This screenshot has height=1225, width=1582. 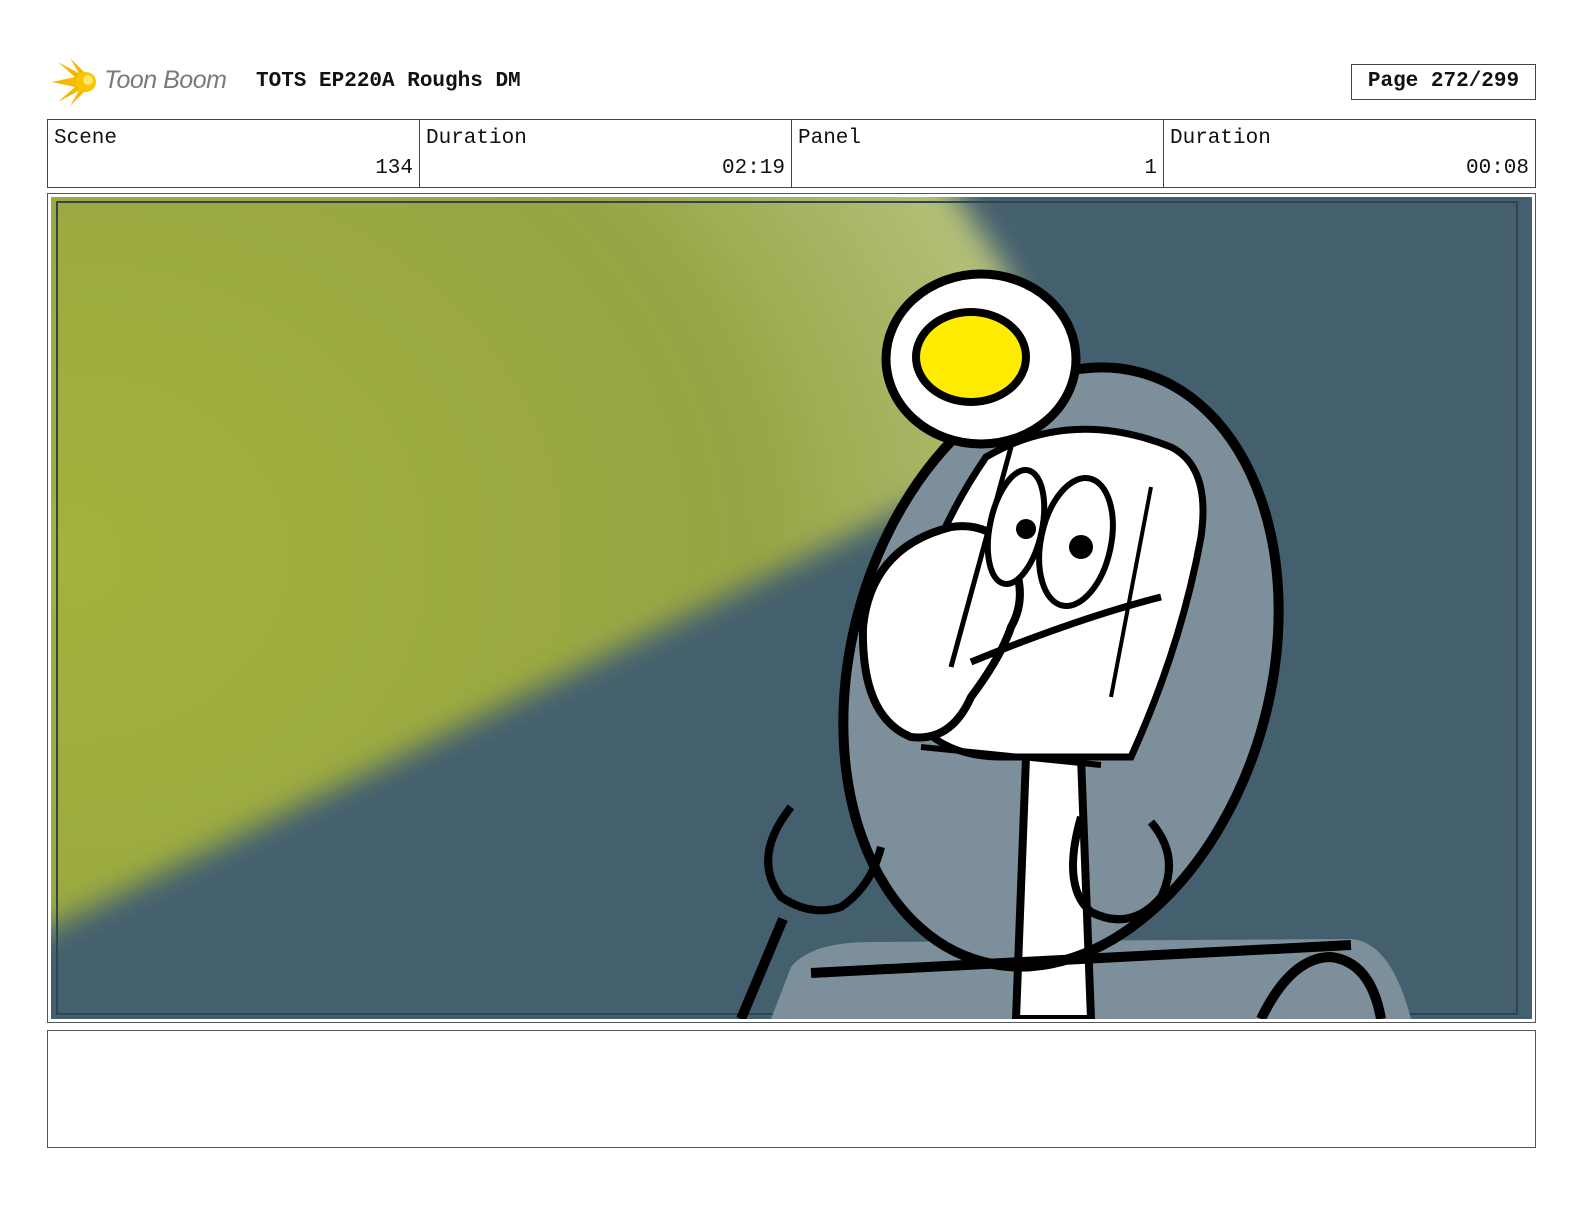 I want to click on scene-label: Scene, so click(x=86, y=138).